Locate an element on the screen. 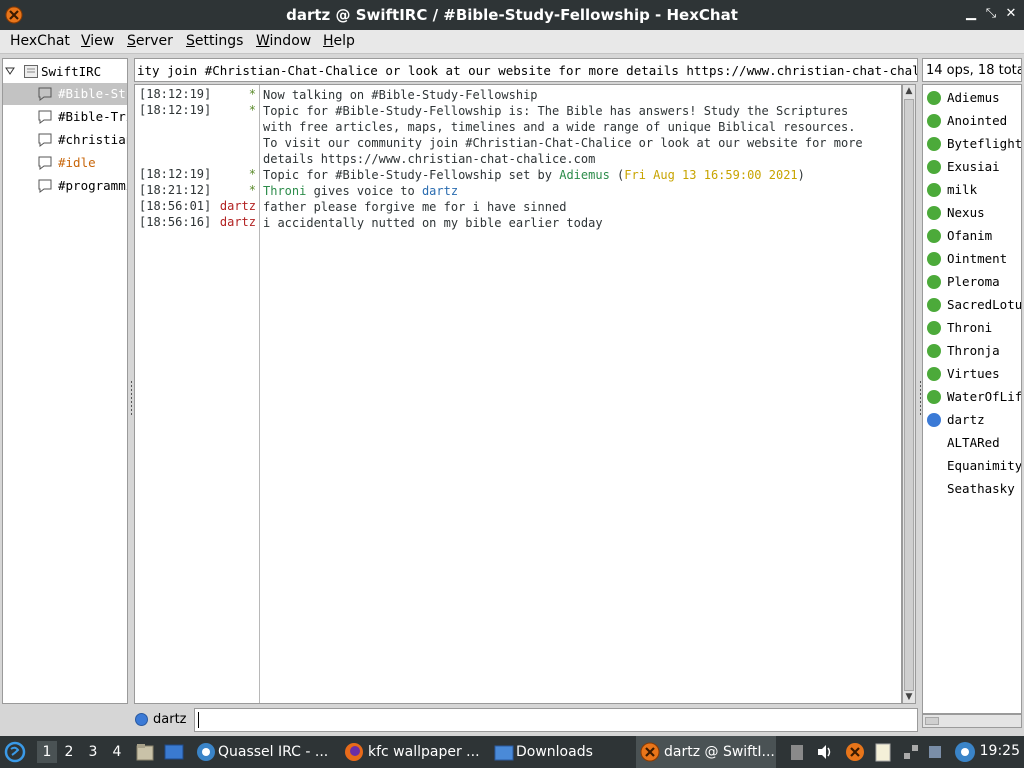 The image size is (1024, 768). tree-channel: #Bible-Trivia is located at coordinates (65, 117).